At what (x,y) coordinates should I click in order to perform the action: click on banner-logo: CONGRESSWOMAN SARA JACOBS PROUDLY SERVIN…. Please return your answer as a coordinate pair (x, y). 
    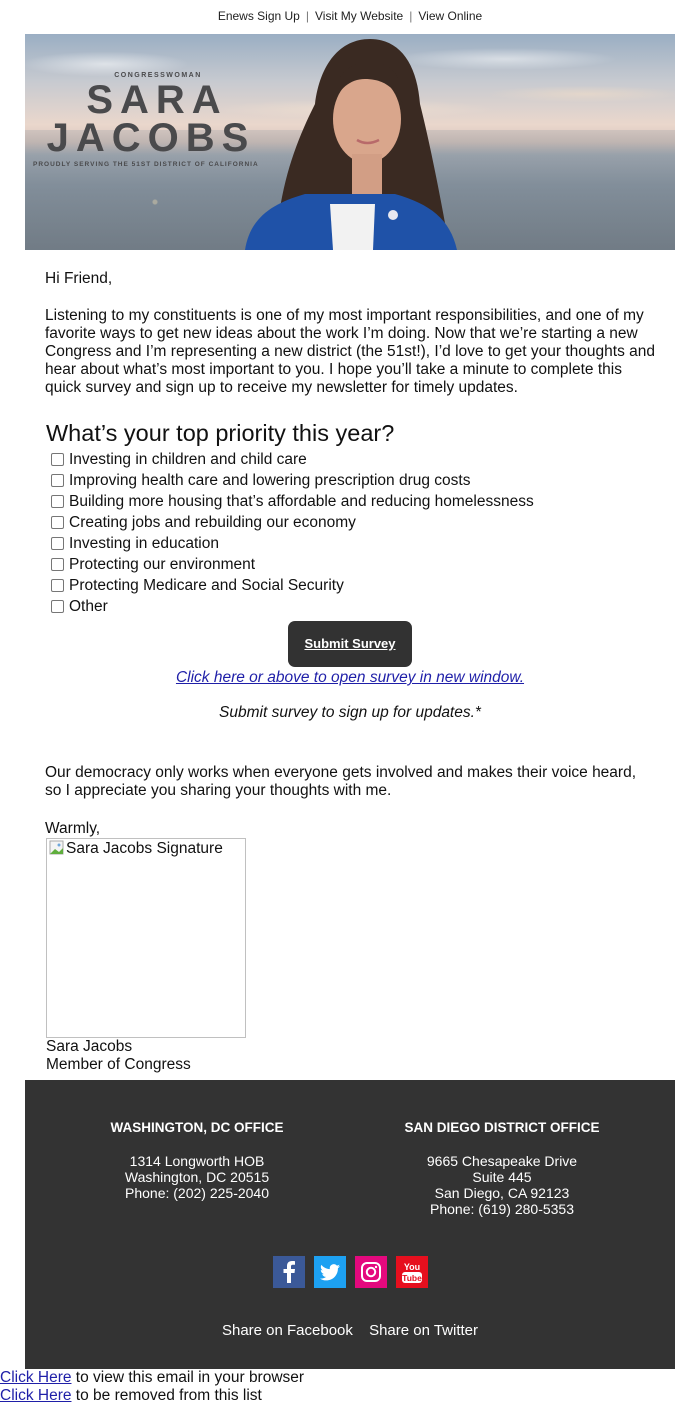
    Looking at the image, I should click on (151, 120).